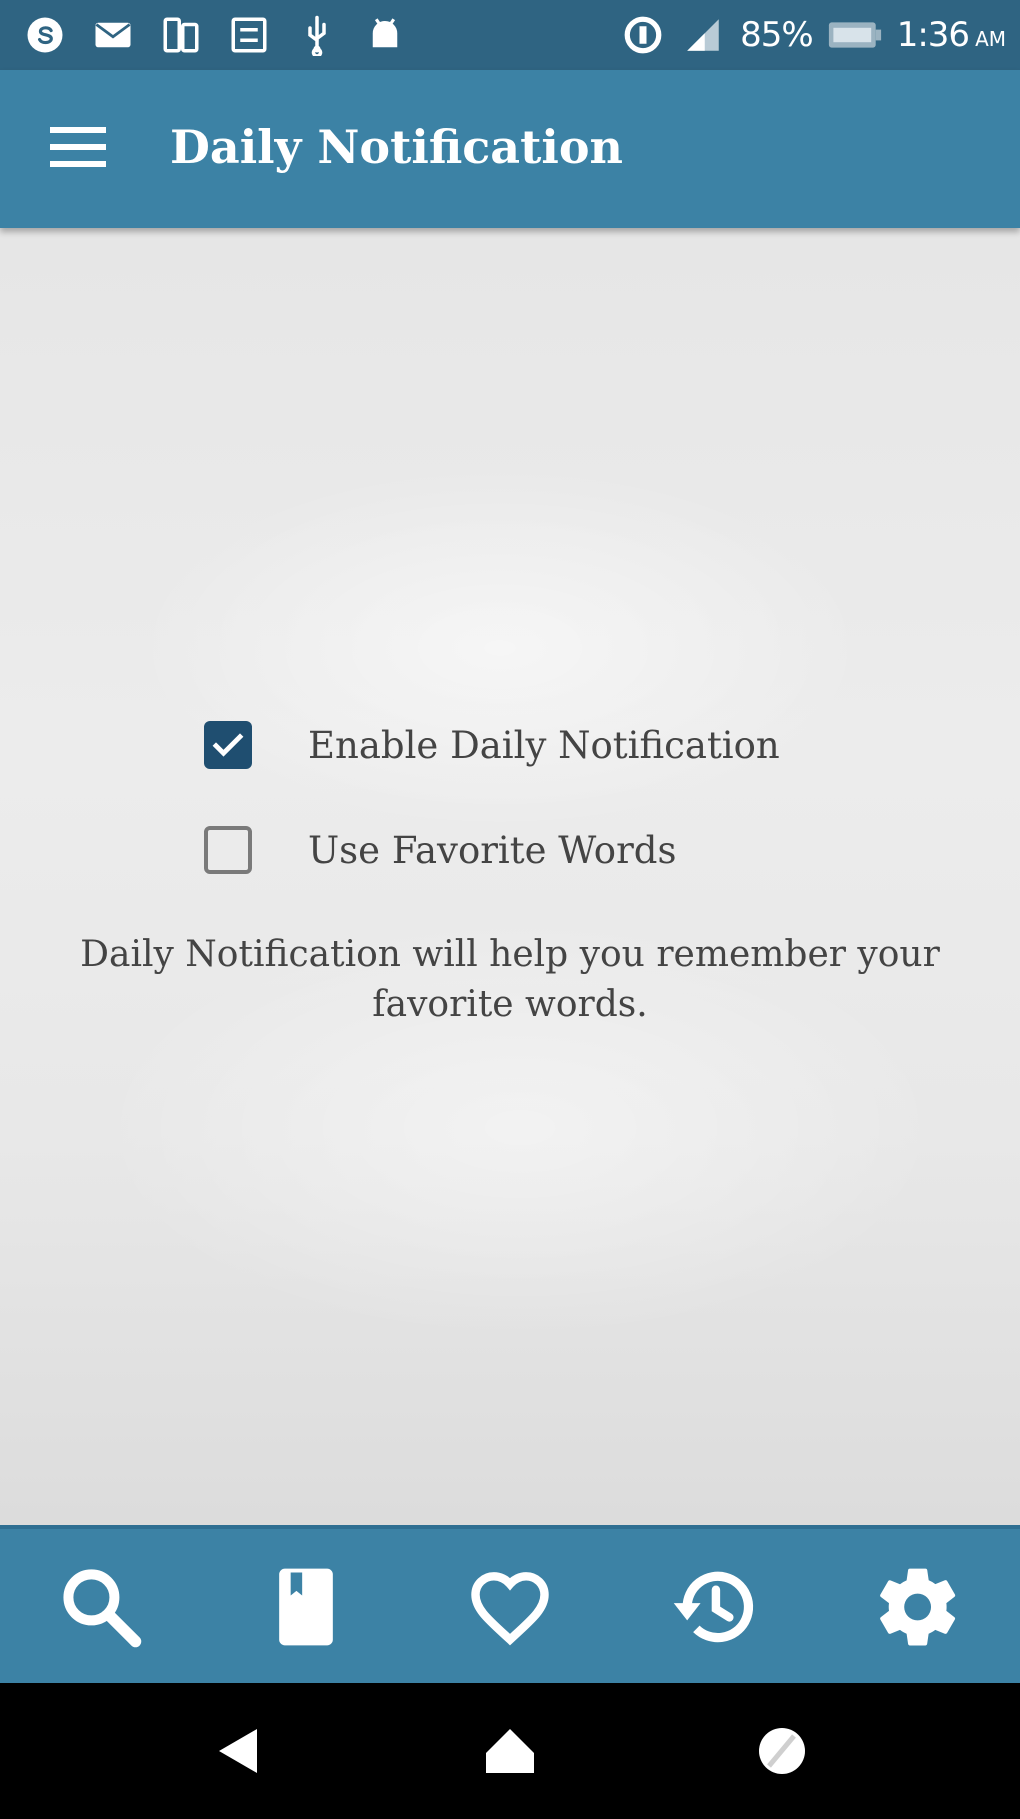 The width and height of the screenshot is (1020, 1819). I want to click on system-recents-button, so click(782, 1751).